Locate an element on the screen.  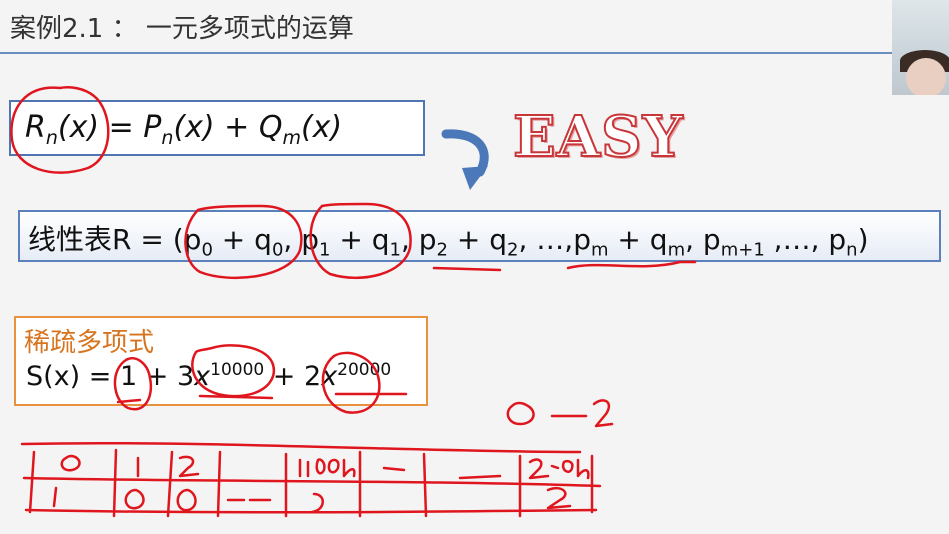
sparse-polynomial-expression: S(x) = 1 + 3x10000 + 2x20000 is located at coordinates (208, 376).